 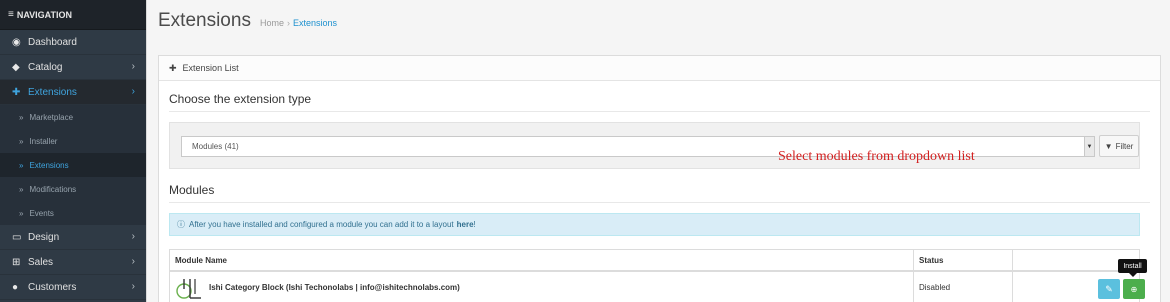 I want to click on sidebar-subitem-extensions: » Extensions, so click(x=73, y=165).